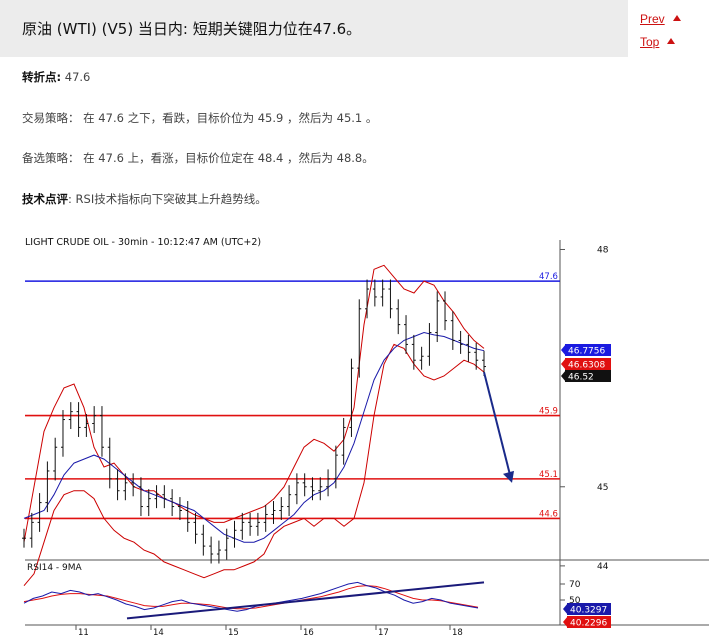  What do you see at coordinates (548, 475) in the screenshot?
I see `level-label: 45.1` at bounding box center [548, 475].